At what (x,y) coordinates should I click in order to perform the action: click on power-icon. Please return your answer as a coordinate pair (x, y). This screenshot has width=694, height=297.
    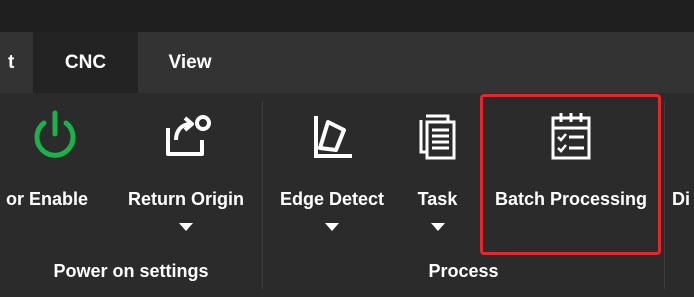
    Looking at the image, I should click on (55, 136).